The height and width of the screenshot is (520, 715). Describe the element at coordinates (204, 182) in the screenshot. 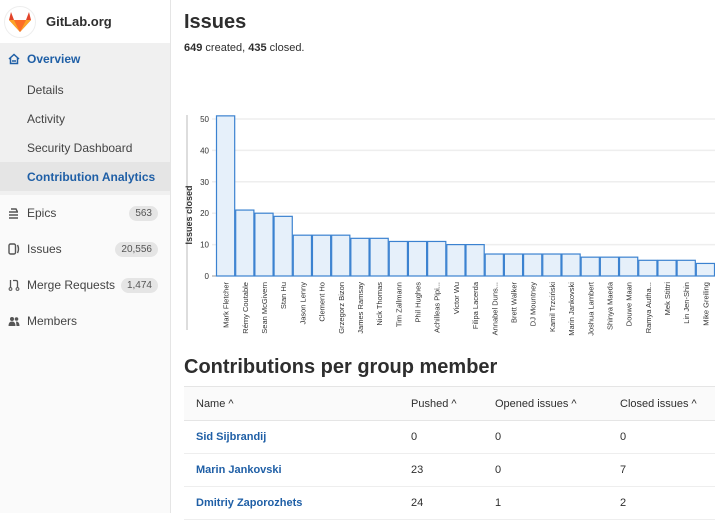

I see `y-tick-label: 30` at that location.